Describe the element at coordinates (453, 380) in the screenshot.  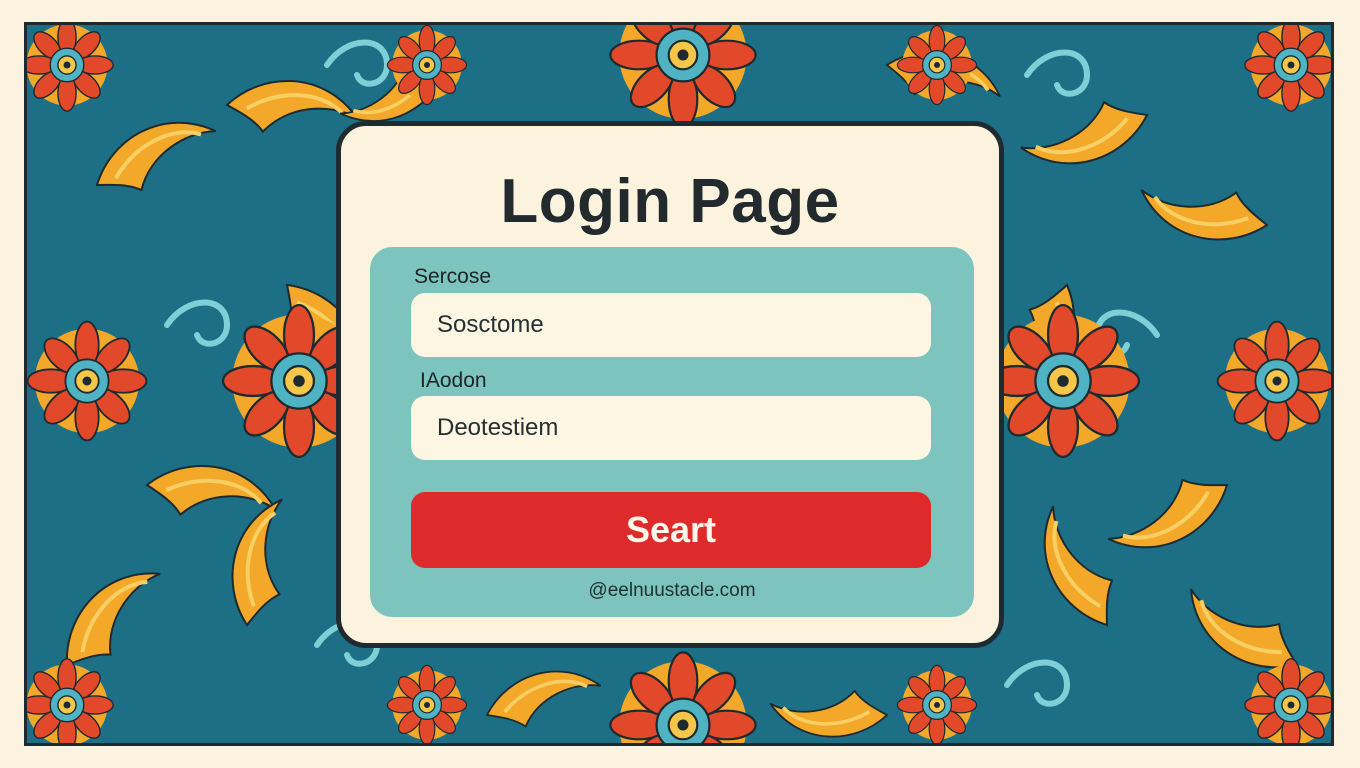
I see `field2-label: IAodon` at that location.